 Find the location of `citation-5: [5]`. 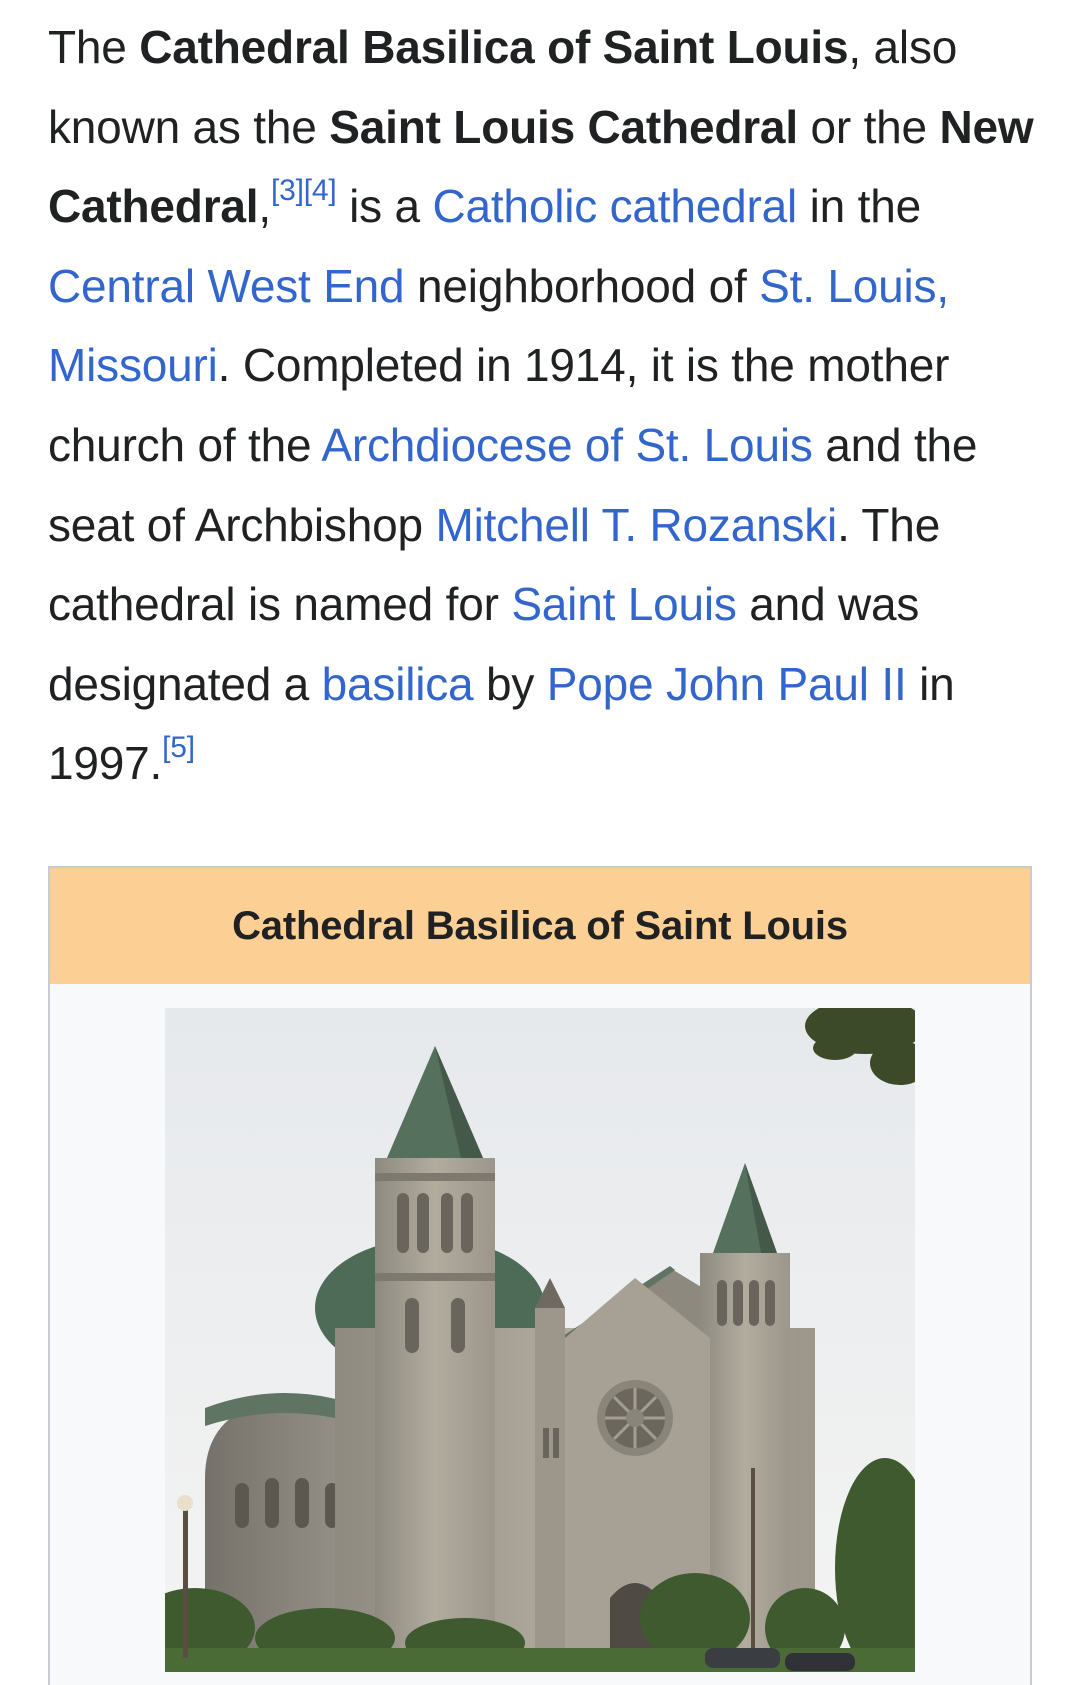

citation-5: [5] is located at coordinates (178, 747).